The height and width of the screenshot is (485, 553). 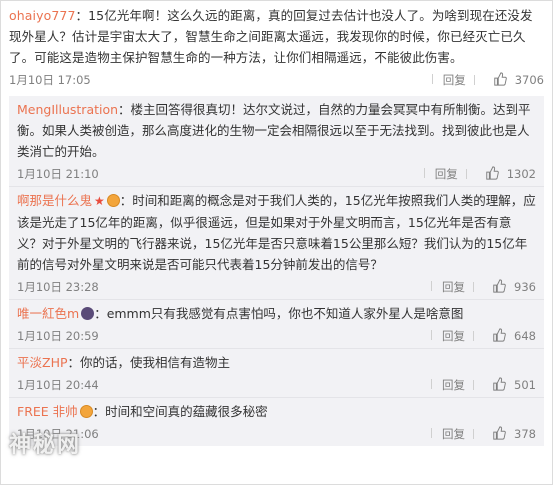 I want to click on like-button: 3706, so click(x=508, y=80).